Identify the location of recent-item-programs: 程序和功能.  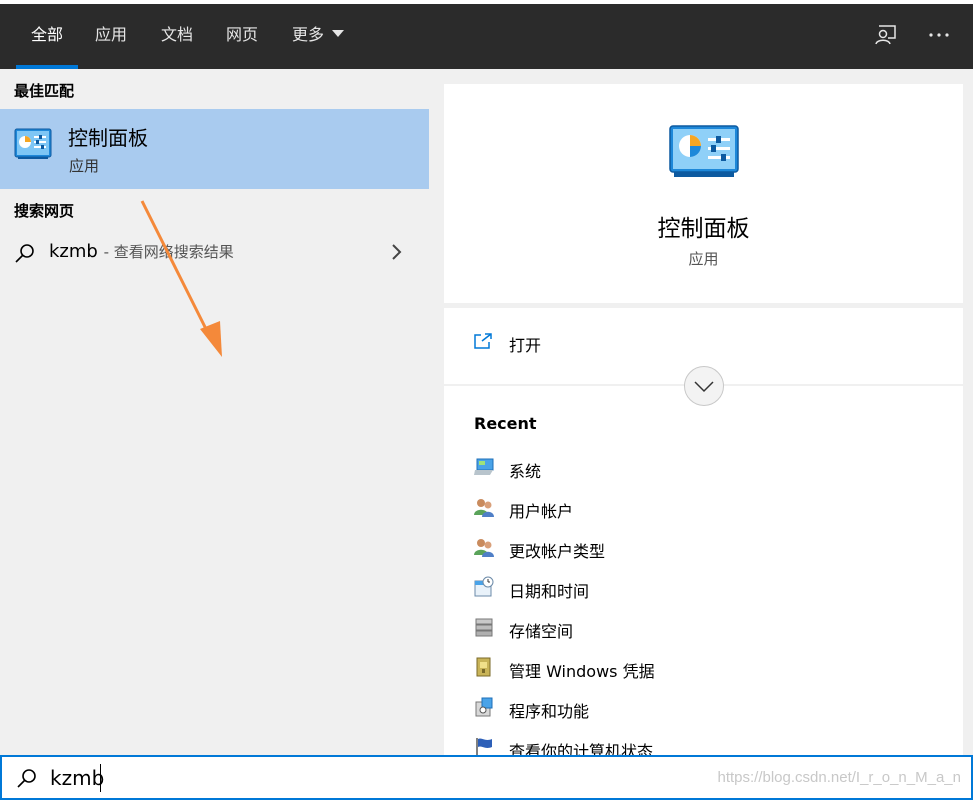
(703, 713).